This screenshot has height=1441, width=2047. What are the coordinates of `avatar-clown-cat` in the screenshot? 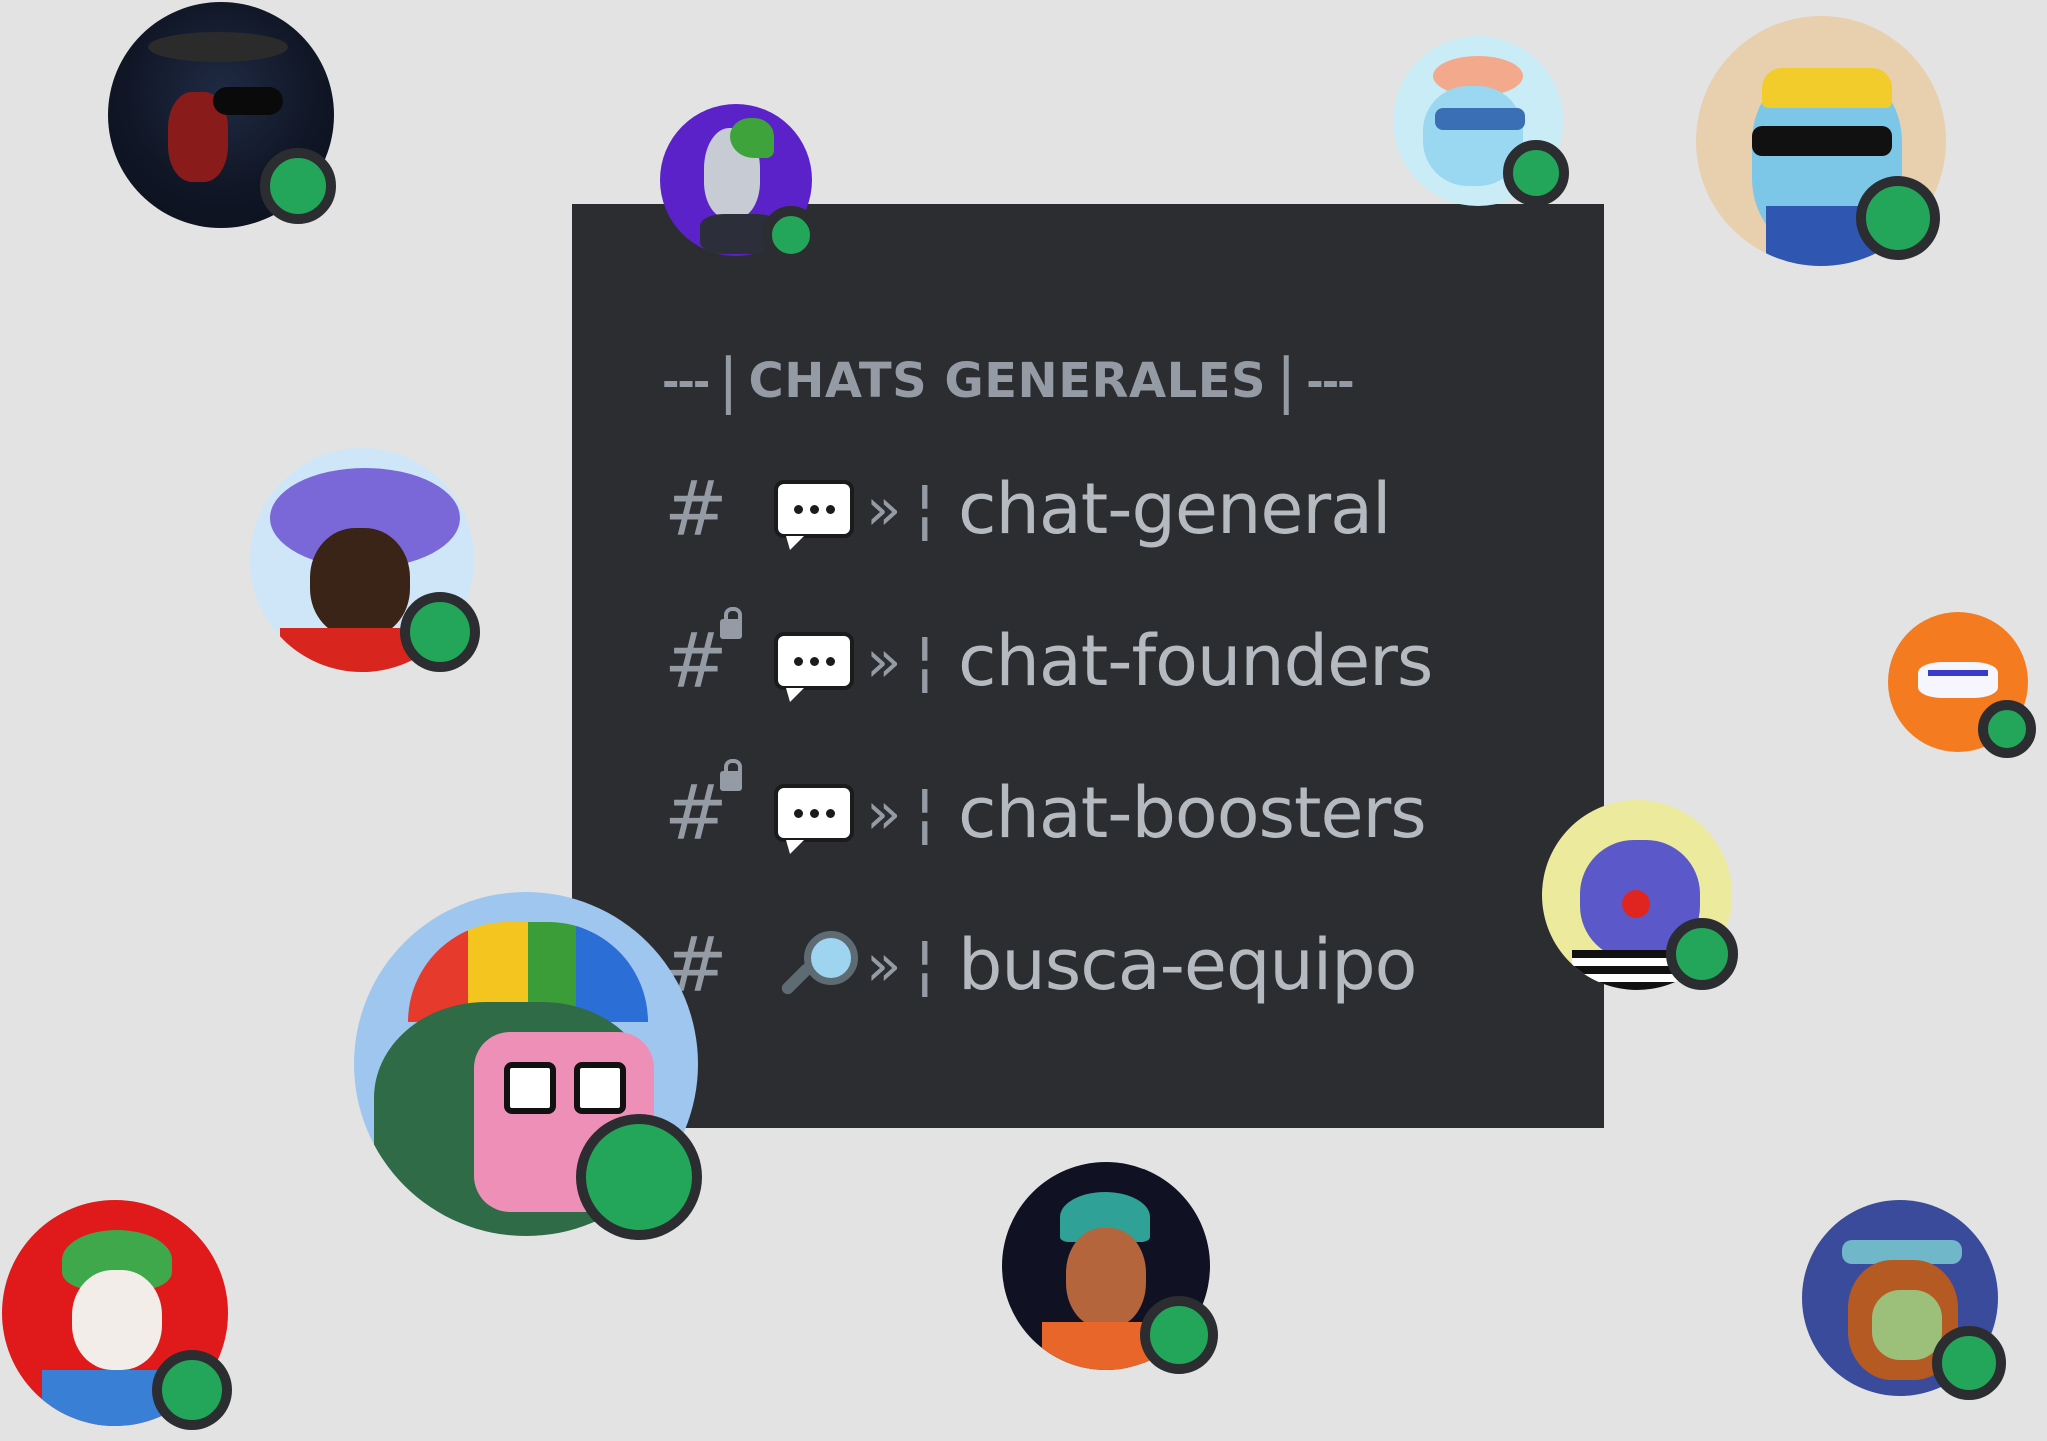 It's located at (1640, 895).